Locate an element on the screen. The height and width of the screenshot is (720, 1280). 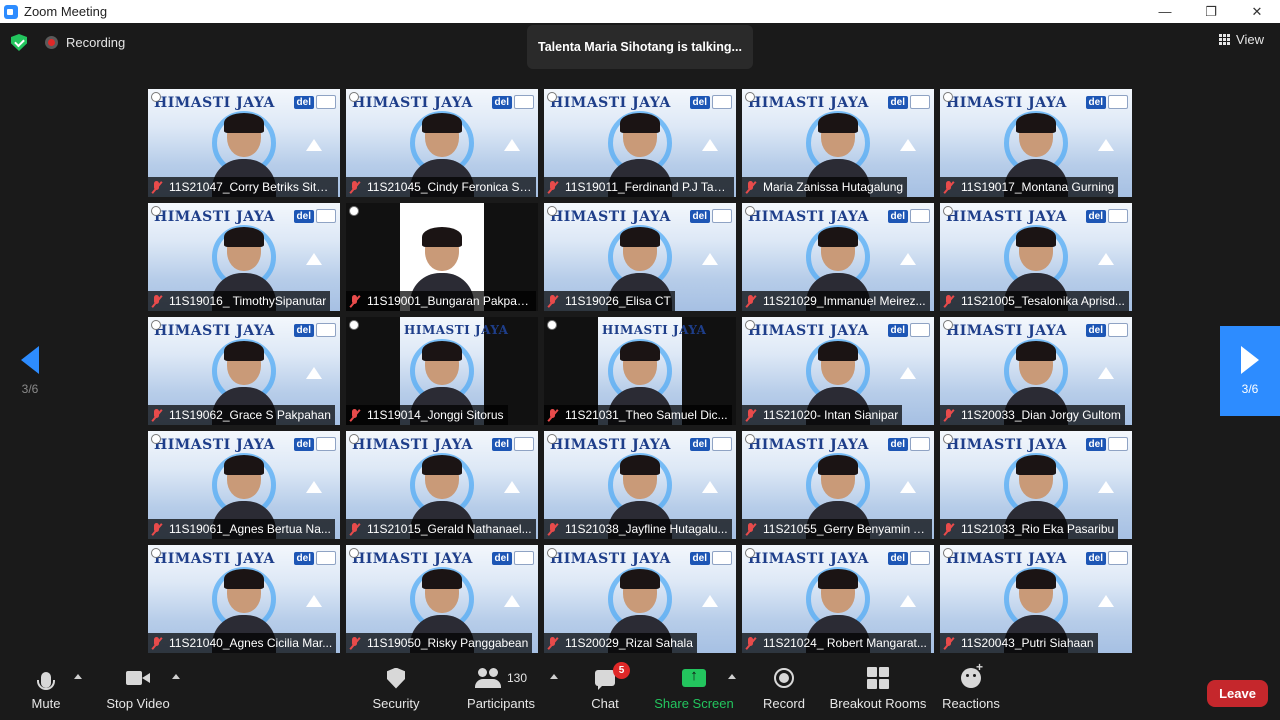
participant-video-tile: HIMASTI JAYA del 11S19050_Risky Panggabean is located at coordinates (442, 599).